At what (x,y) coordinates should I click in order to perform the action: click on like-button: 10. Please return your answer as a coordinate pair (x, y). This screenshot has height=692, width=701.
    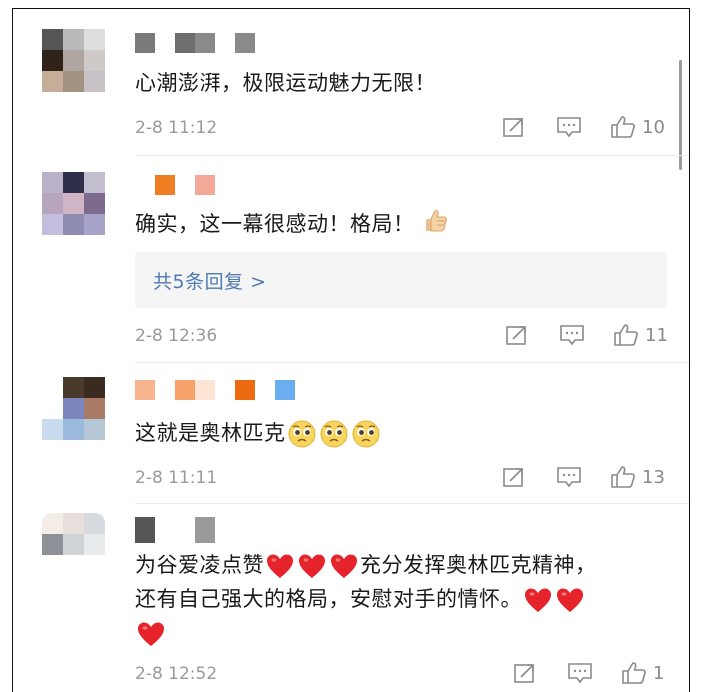
    Looking at the image, I should click on (637, 127).